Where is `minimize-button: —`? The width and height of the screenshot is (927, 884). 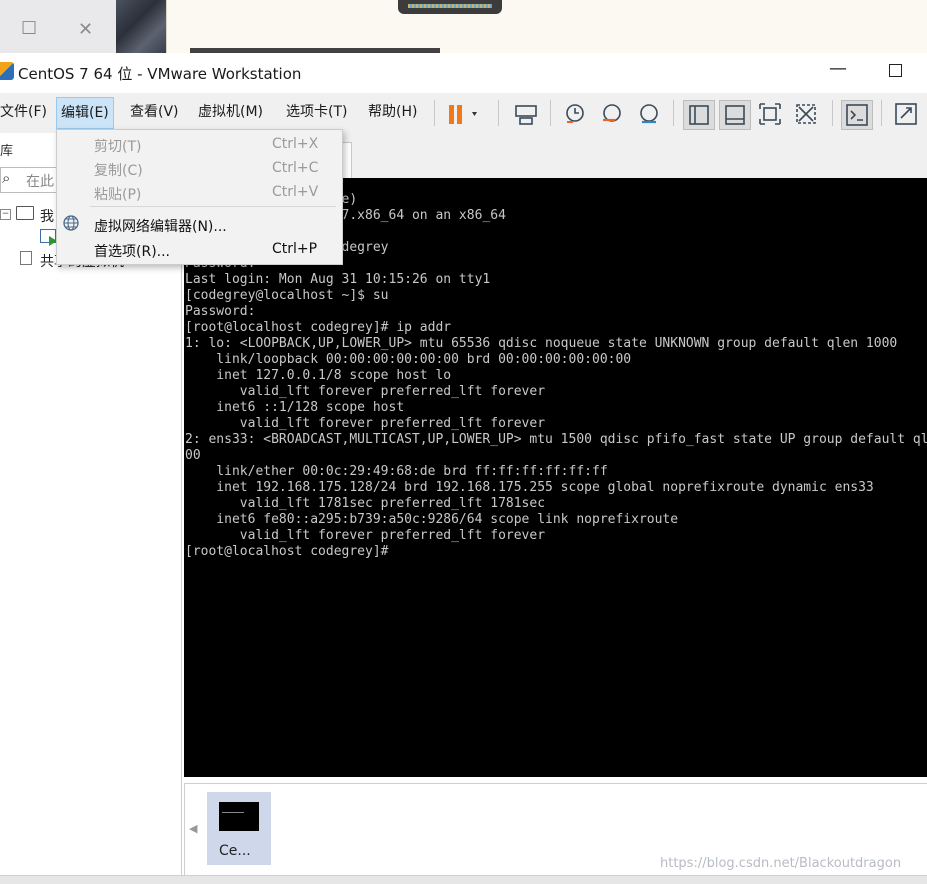
minimize-button: — is located at coordinates (838, 68).